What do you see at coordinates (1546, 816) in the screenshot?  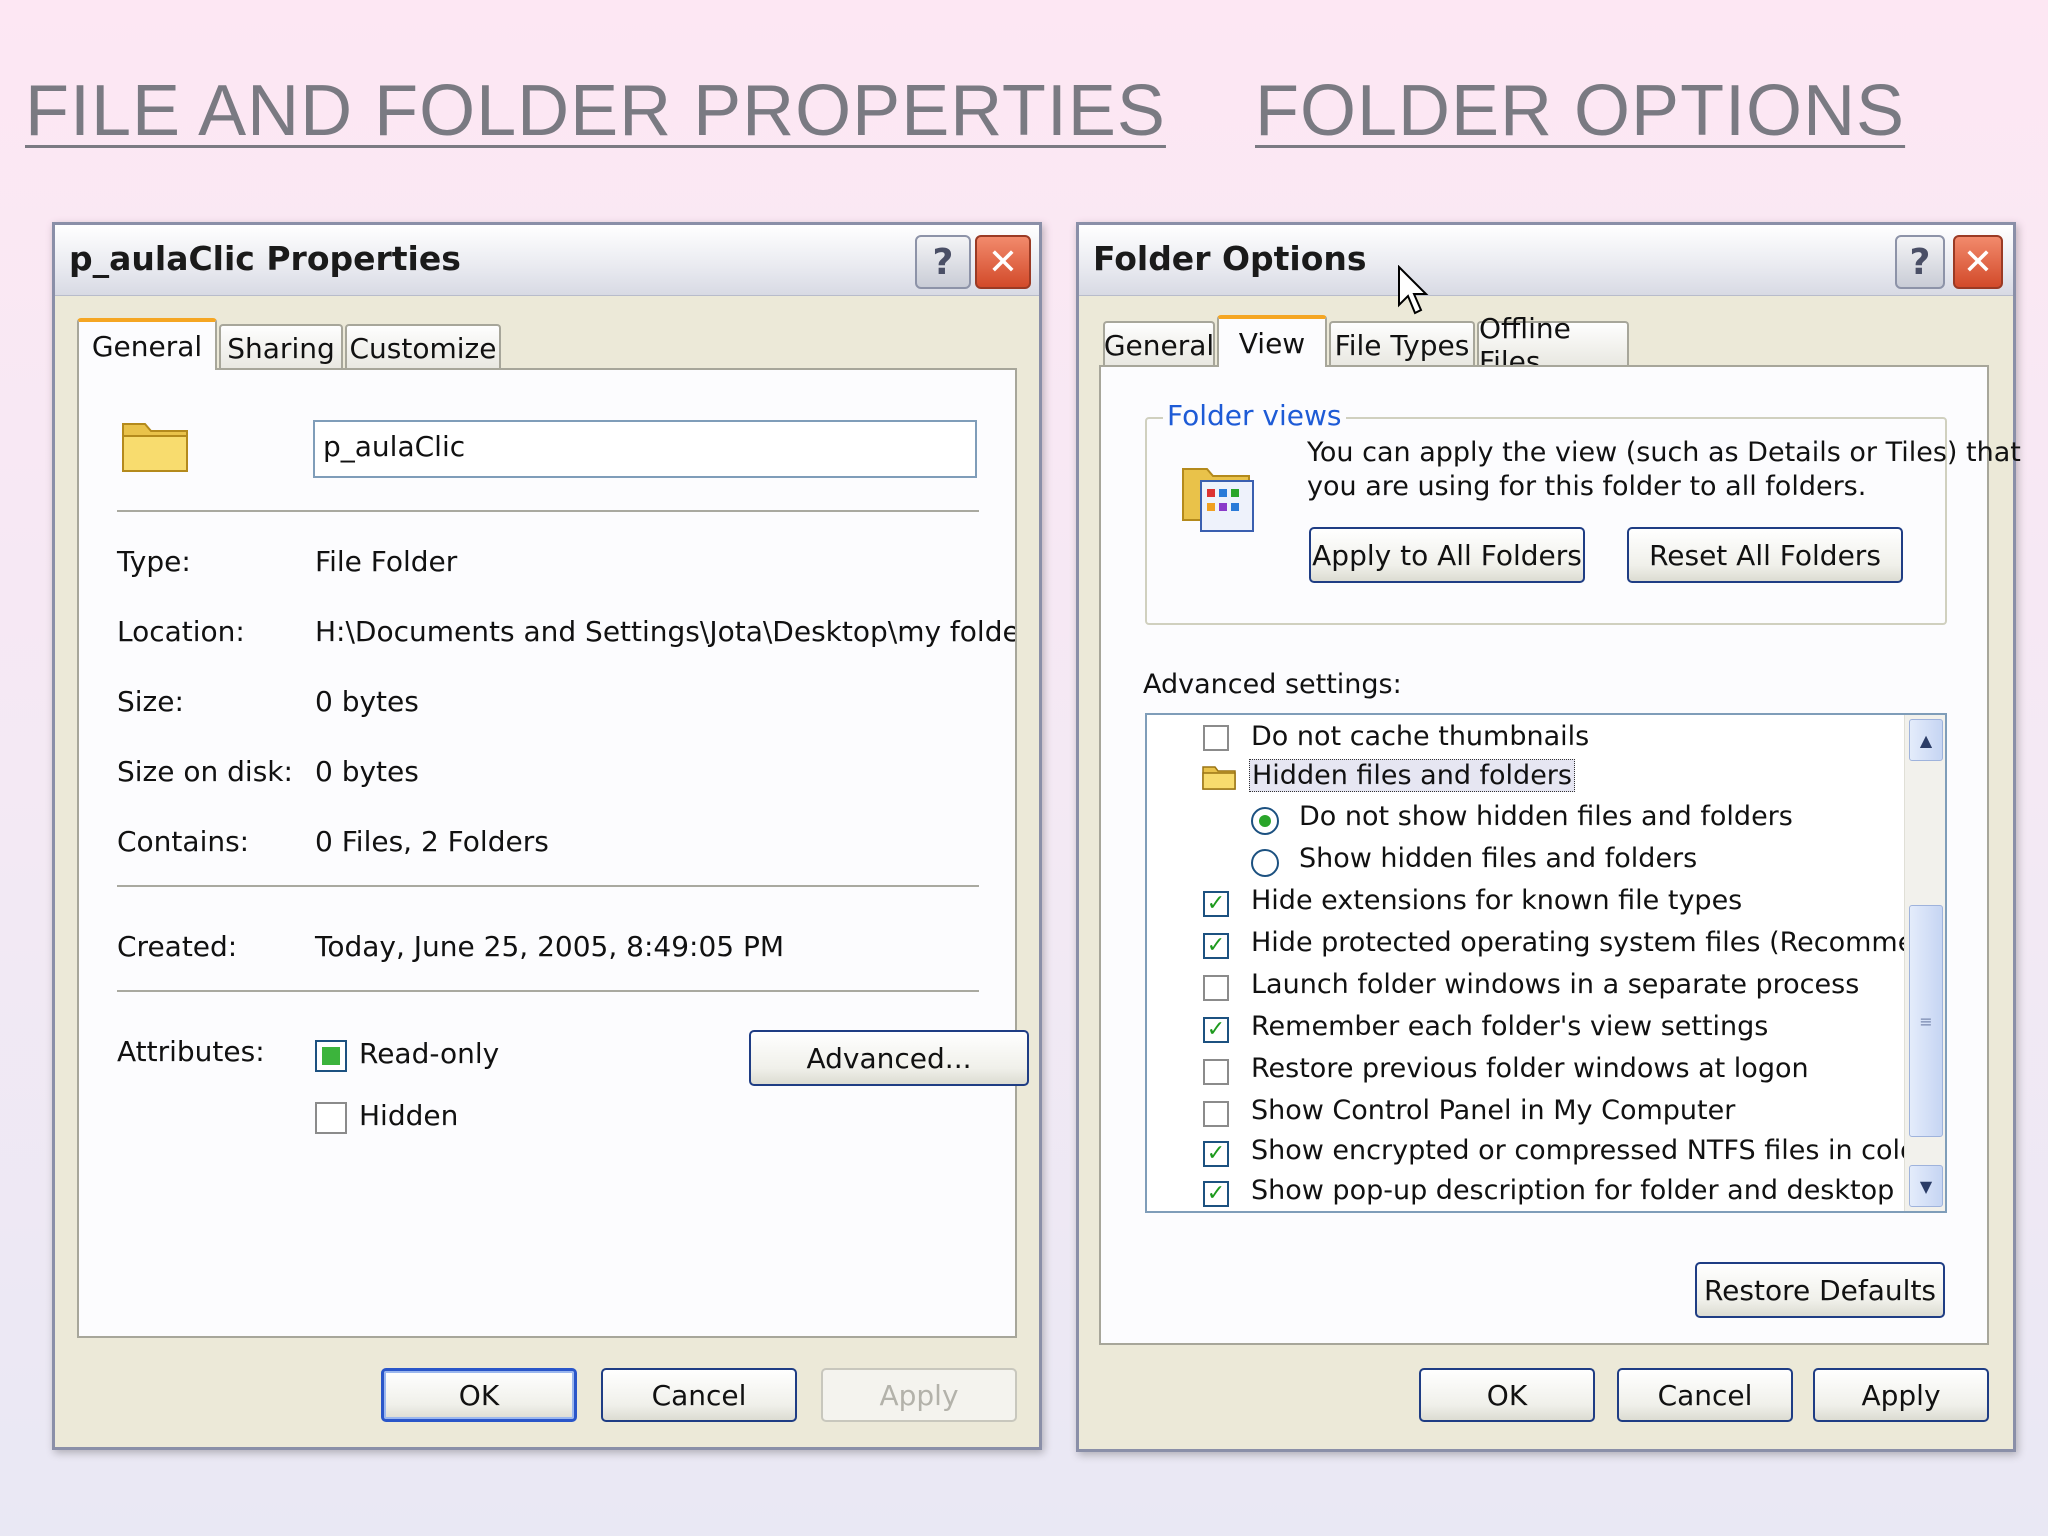 I see `setting-label-2: Do not show hidden files and folders` at bounding box center [1546, 816].